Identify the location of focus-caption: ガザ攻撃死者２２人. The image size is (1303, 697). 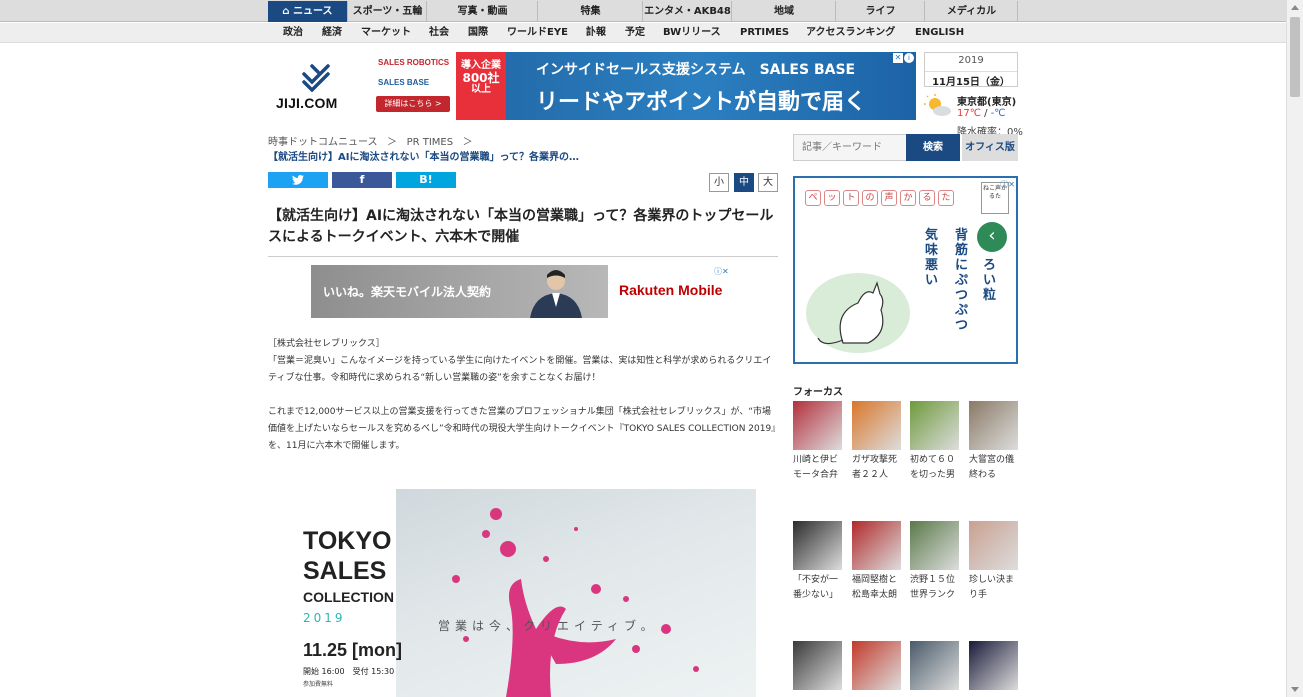
(878, 468).